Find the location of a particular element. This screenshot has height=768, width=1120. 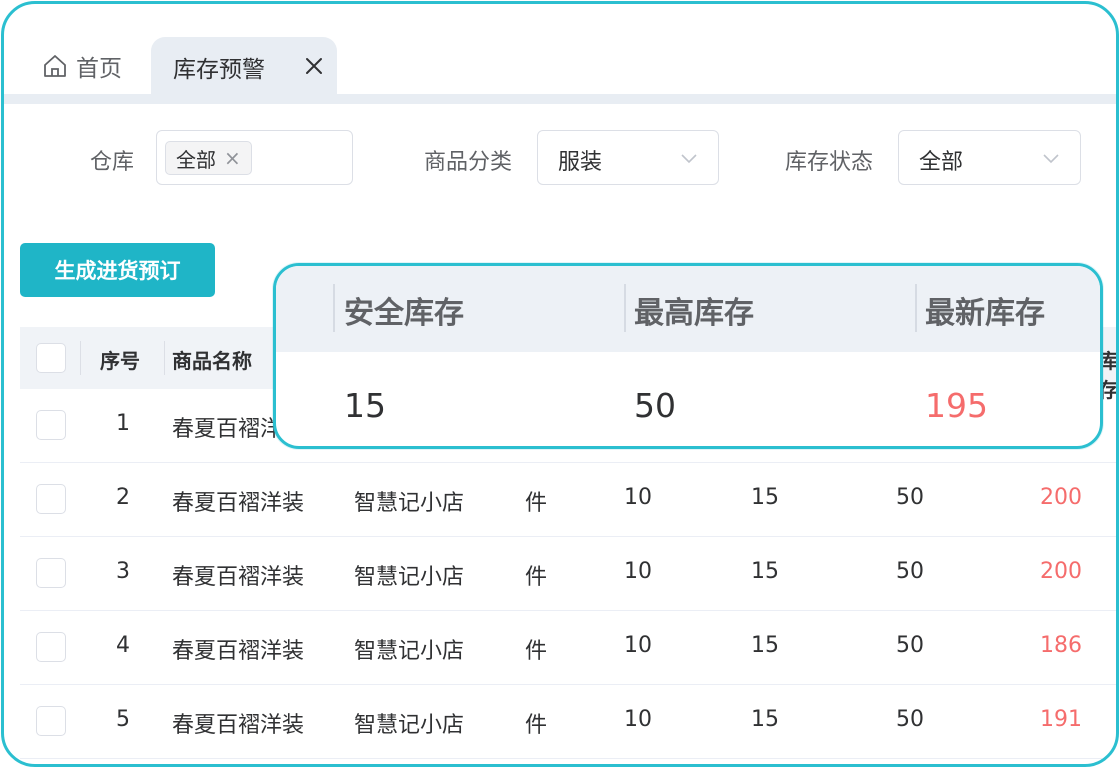

warehouse-filter-label: 仓库 is located at coordinates (112, 162).